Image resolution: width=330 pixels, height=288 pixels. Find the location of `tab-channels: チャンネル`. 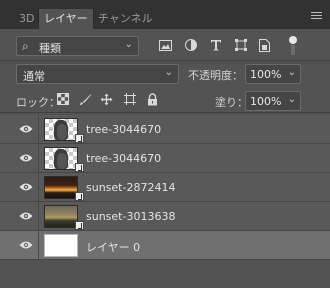

tab-channels: チャンネル is located at coordinates (125, 19).